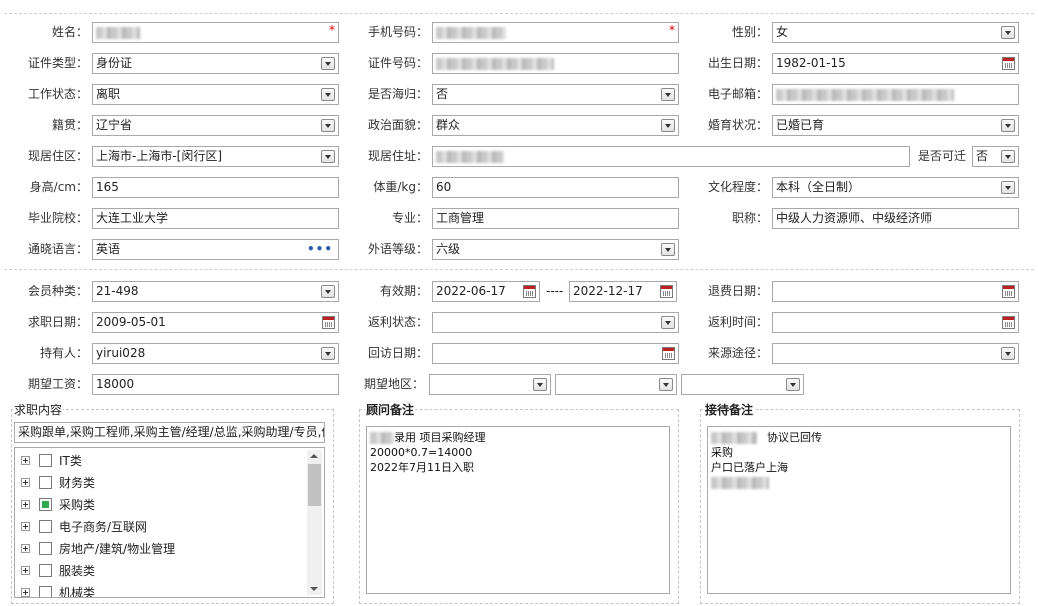 Image resolution: width=1038 pixels, height=606 pixels. What do you see at coordinates (215, 125) in the screenshot?
I see `native-place-select: 辽宁省` at bounding box center [215, 125].